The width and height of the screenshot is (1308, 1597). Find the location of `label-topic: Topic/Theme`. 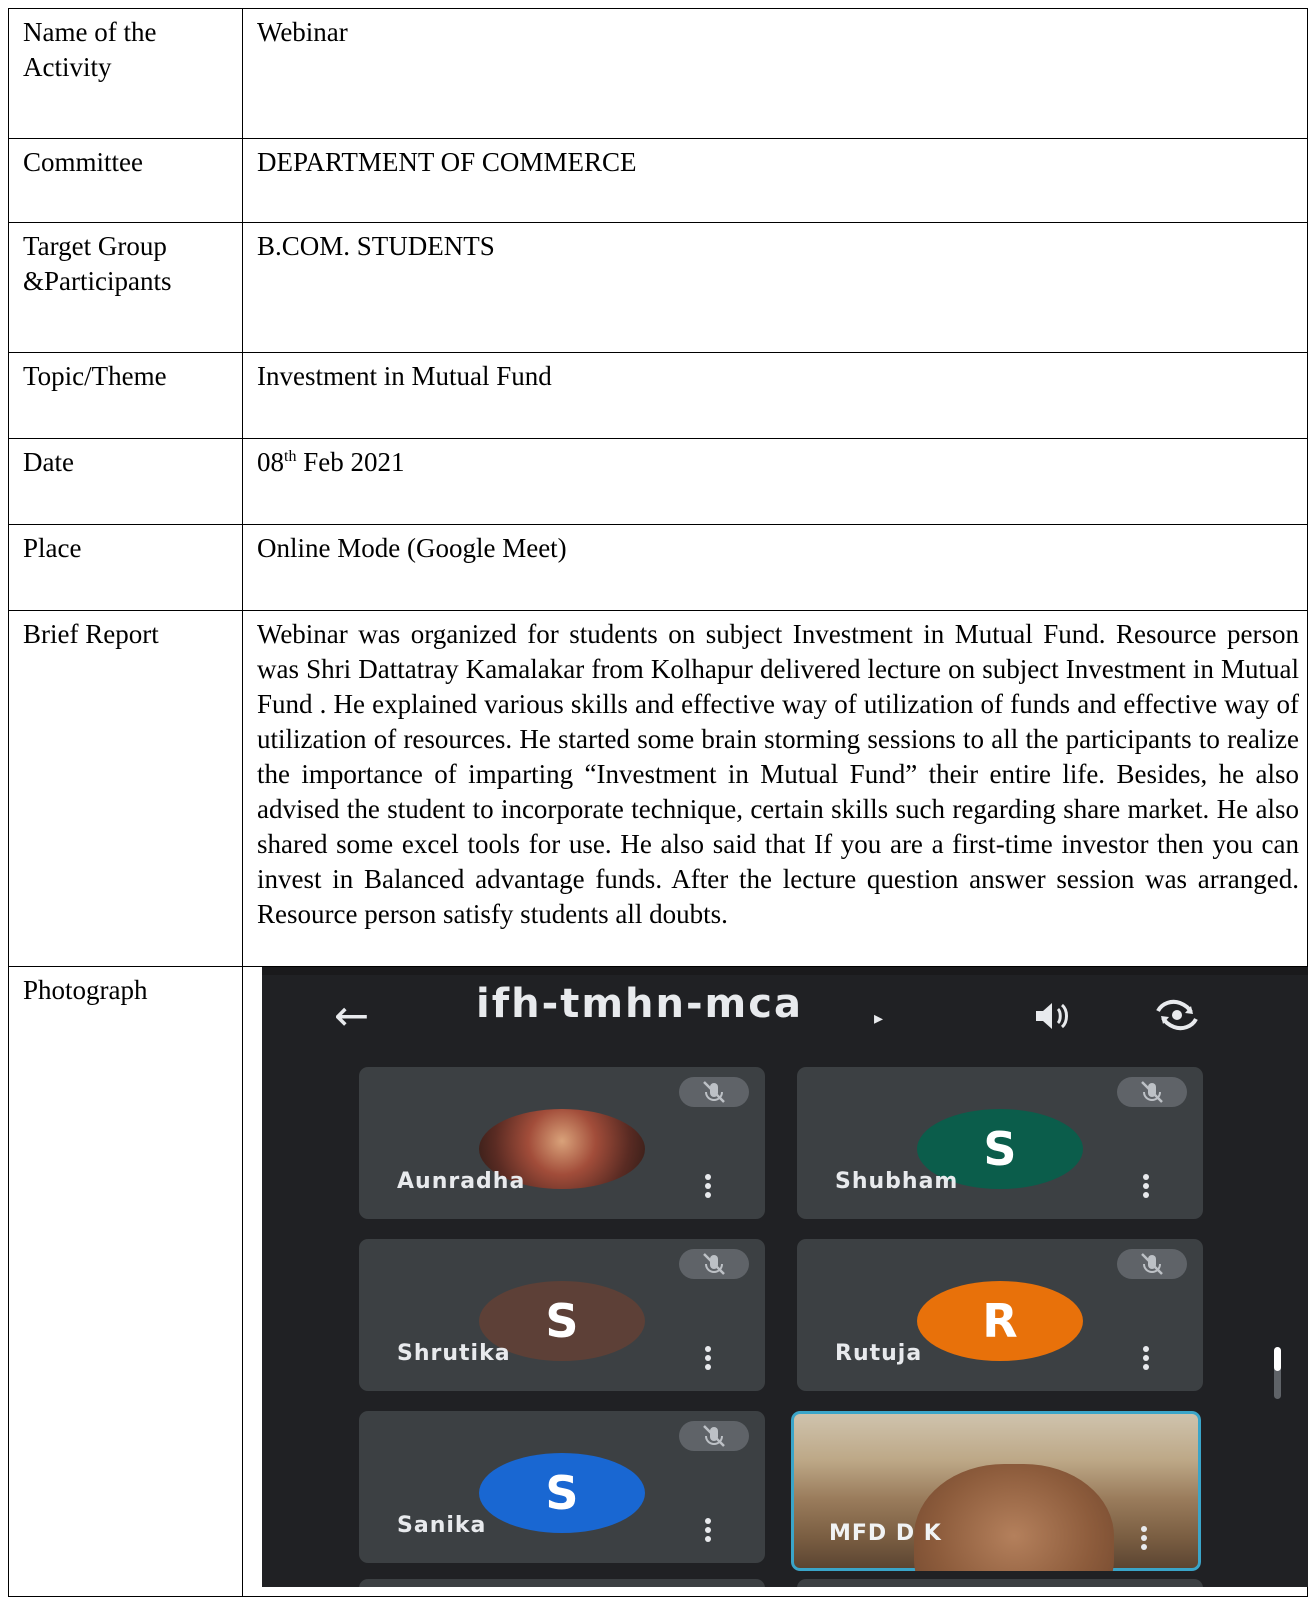

label-topic: Topic/Theme is located at coordinates (125, 395).